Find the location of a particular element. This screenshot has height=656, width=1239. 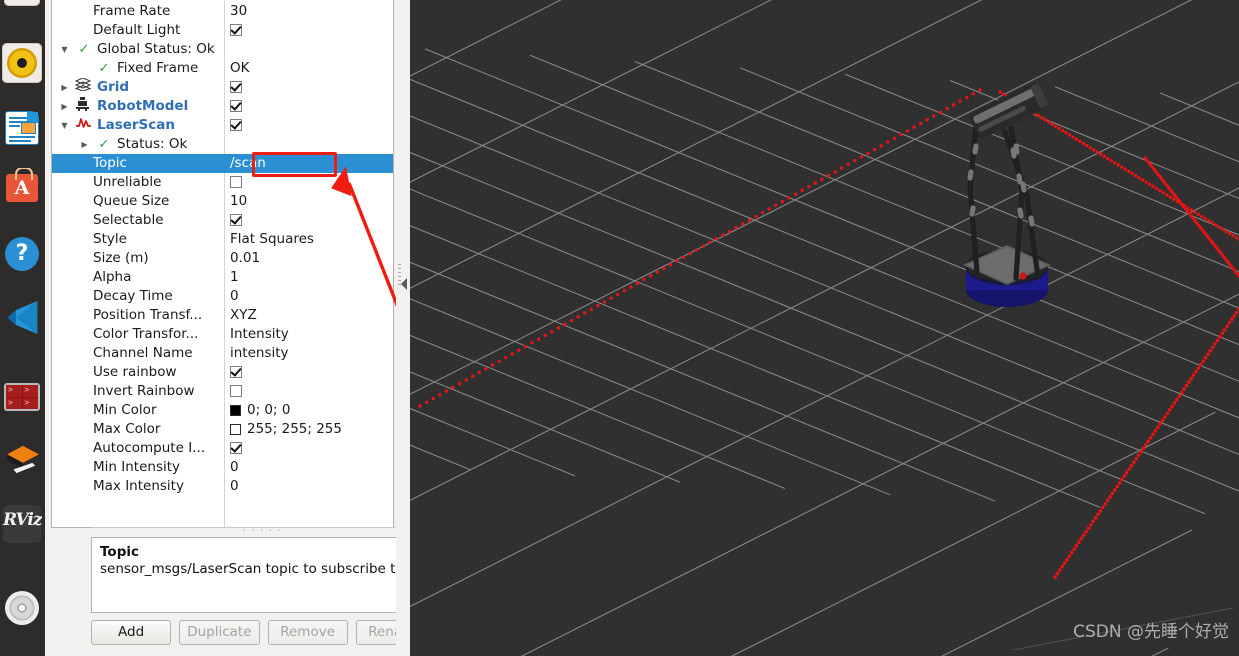

tree-row-value: /scan is located at coordinates (248, 163).